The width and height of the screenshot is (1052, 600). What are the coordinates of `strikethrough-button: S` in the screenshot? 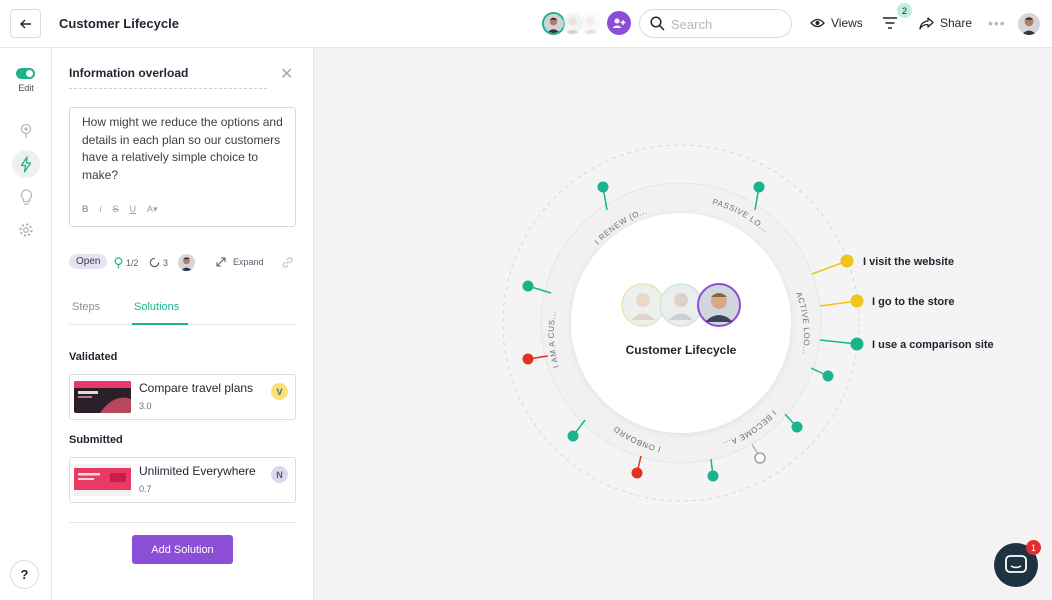 It's located at (116, 209).